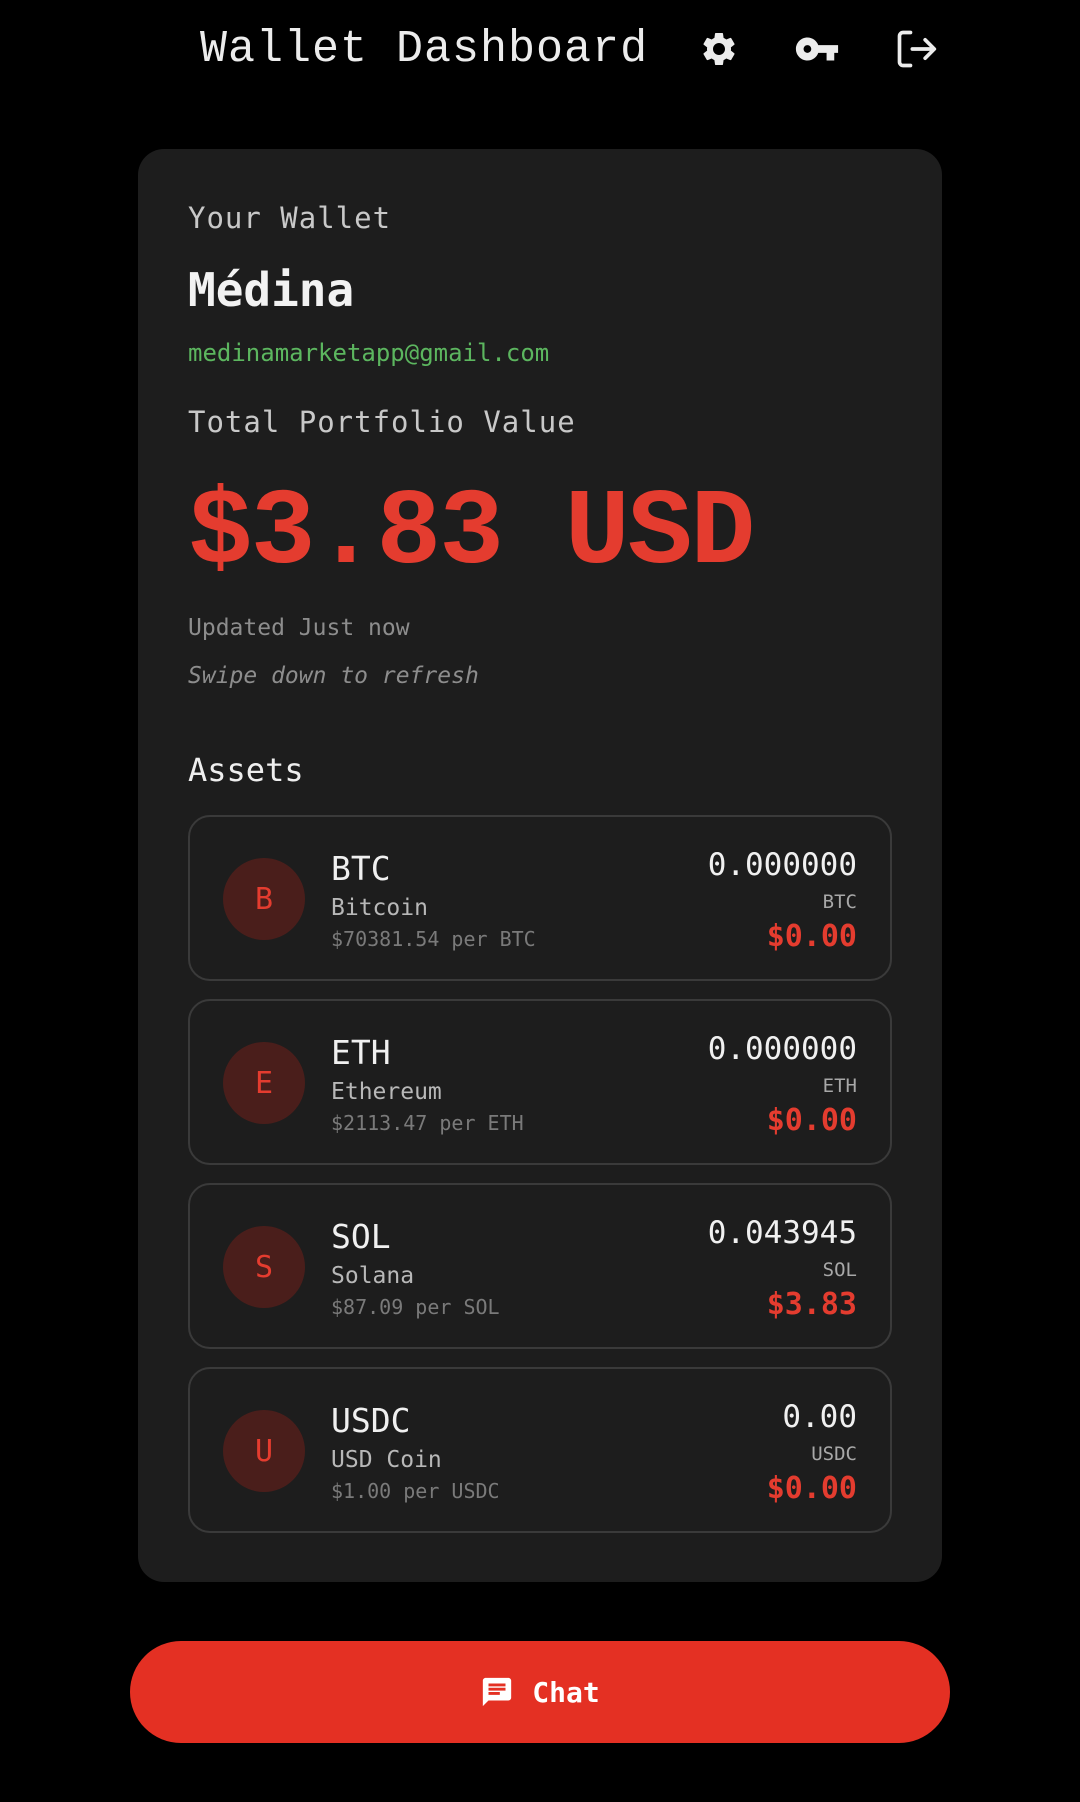 The height and width of the screenshot is (1802, 1080). Describe the element at coordinates (371, 1420) in the screenshot. I see `asset-symbol: USDC` at that location.